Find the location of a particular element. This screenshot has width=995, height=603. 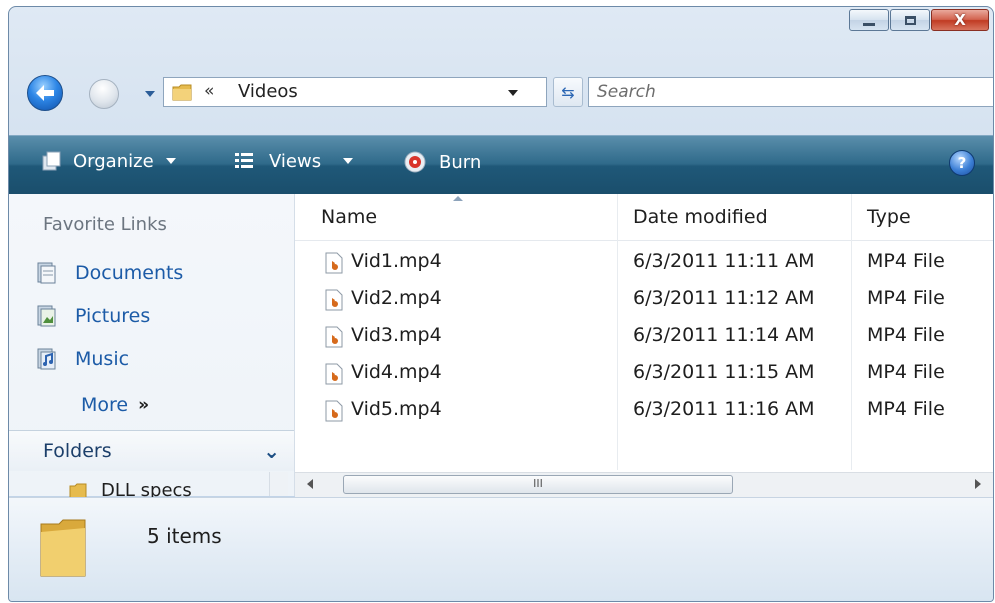

file-row: Vid4.mp4 6/3/2011 11:15 AM MP4 File is located at coordinates (644, 373).